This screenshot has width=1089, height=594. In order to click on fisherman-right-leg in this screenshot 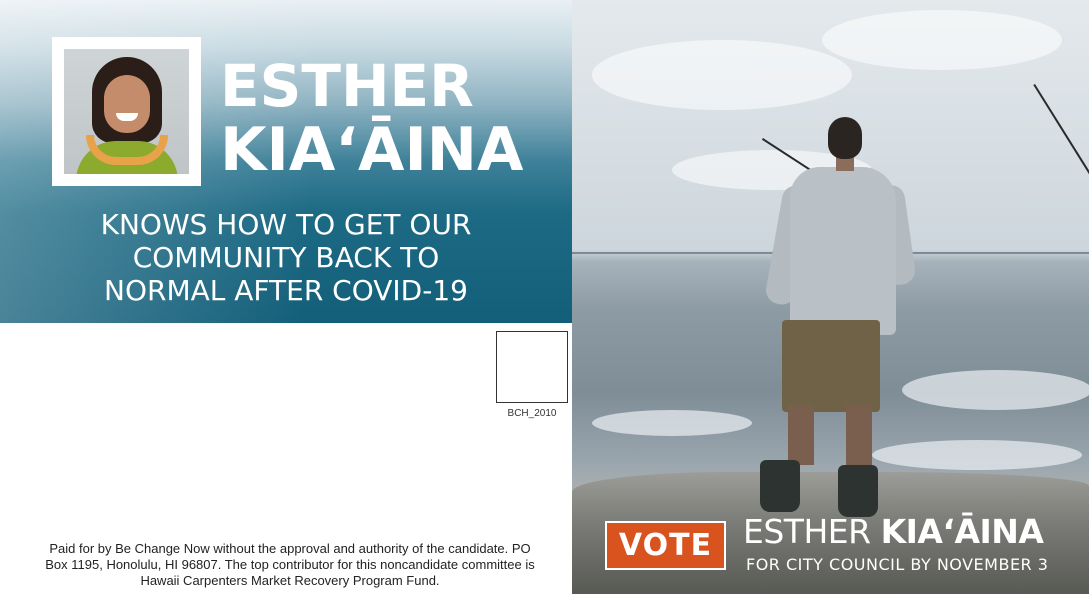, I will do `click(859, 435)`.